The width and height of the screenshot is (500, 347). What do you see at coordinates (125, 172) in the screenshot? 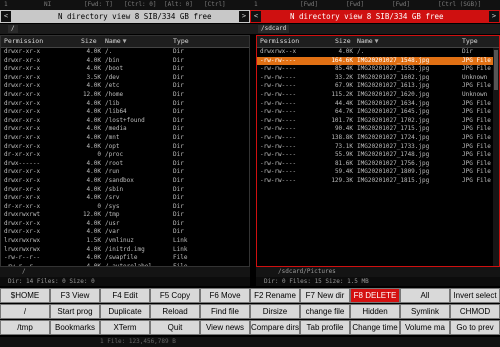
I see `file-row: drwxr-xr-x 4.0K/run Dir` at bounding box center [125, 172].